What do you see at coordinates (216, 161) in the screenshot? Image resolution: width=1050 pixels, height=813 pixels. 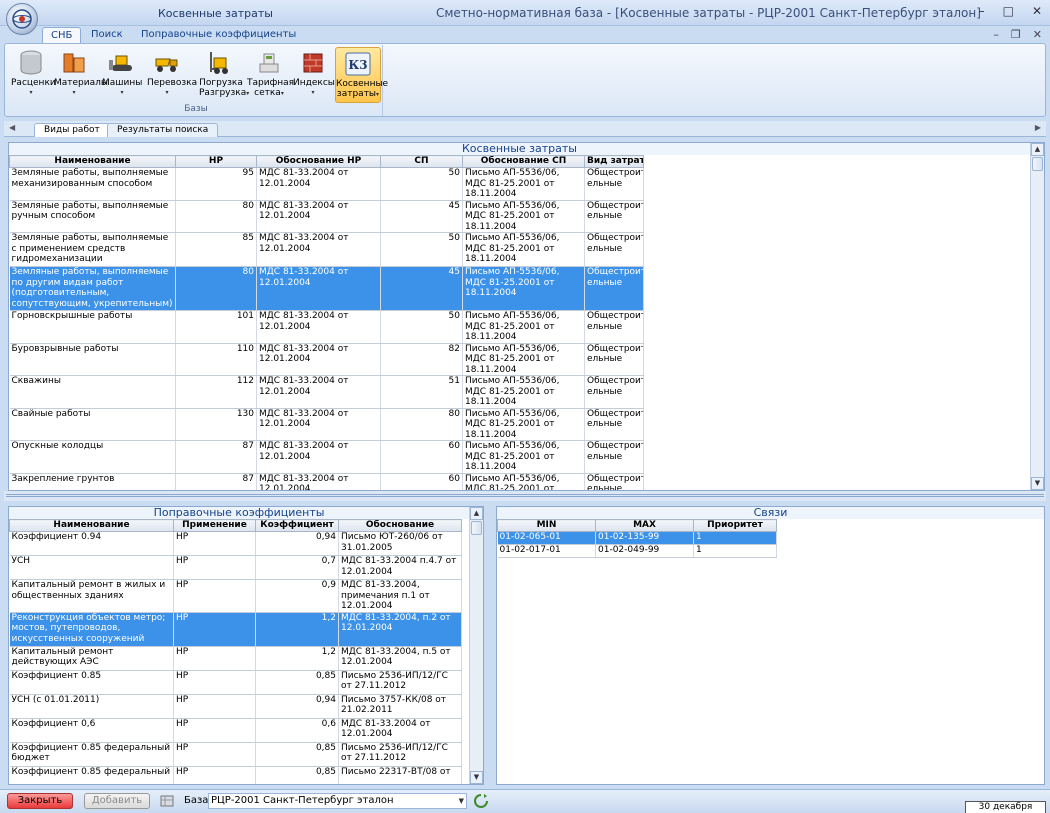 I see `column-header-nr: НР` at bounding box center [216, 161].